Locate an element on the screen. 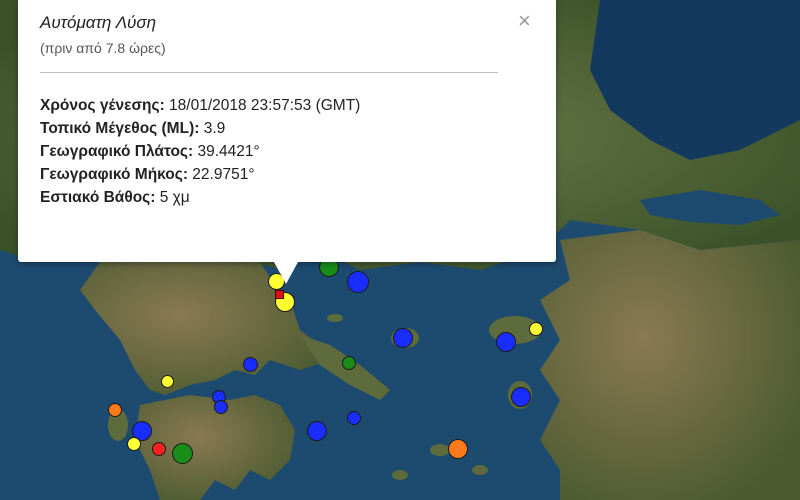  close-icon: × is located at coordinates (524, 21).